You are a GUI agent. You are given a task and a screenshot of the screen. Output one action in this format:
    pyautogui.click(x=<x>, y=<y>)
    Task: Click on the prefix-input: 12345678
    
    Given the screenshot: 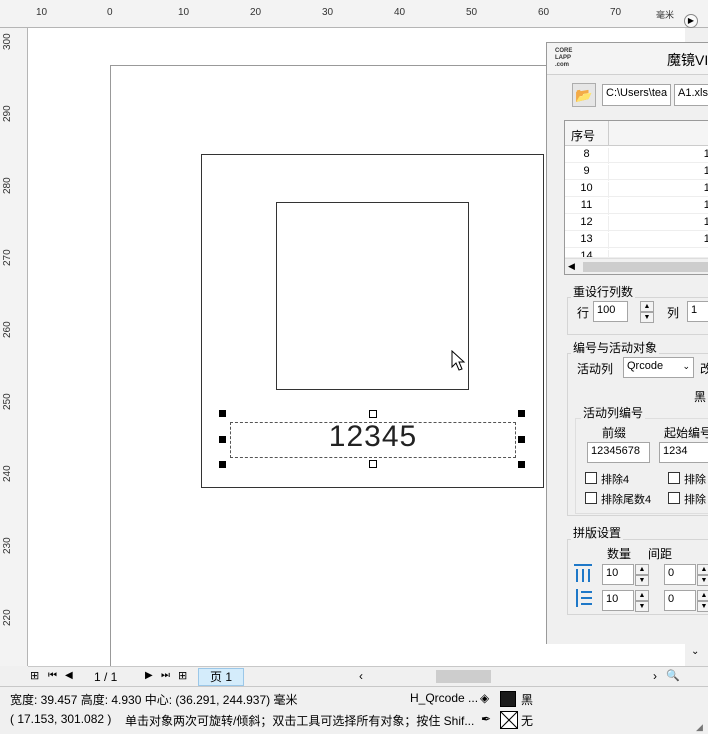 What is the action you would take?
    pyautogui.click(x=618, y=452)
    